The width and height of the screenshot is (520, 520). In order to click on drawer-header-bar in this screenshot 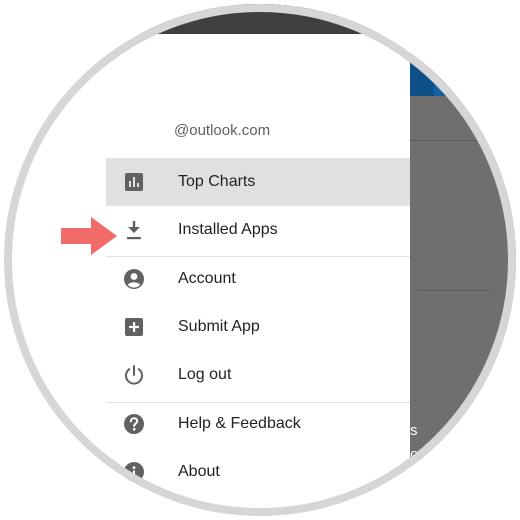, I will do `click(207, 19)`.